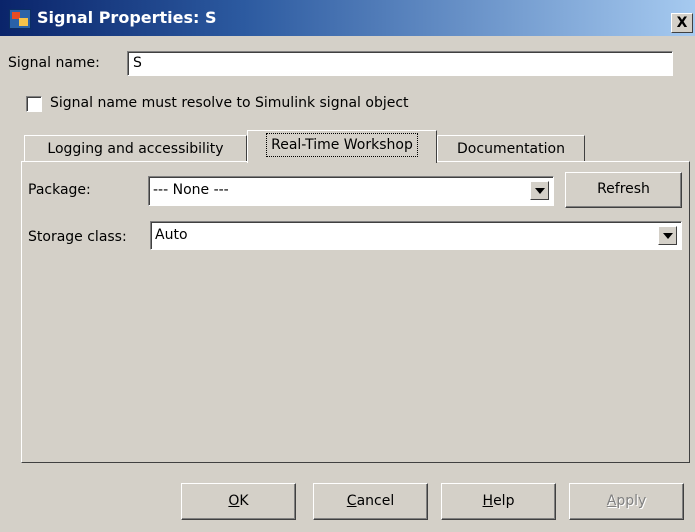  Describe the element at coordinates (347, 18) in the screenshot. I see `title-bar: Signal Properties: S X` at that location.